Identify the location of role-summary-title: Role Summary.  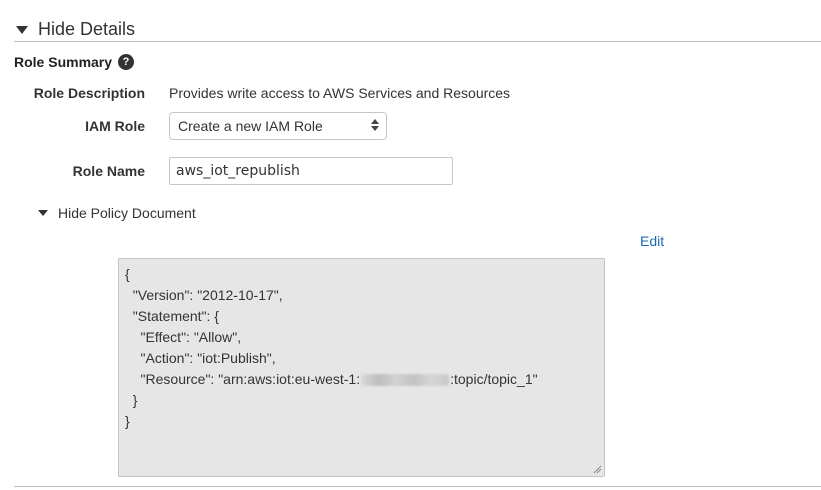
(63, 62).